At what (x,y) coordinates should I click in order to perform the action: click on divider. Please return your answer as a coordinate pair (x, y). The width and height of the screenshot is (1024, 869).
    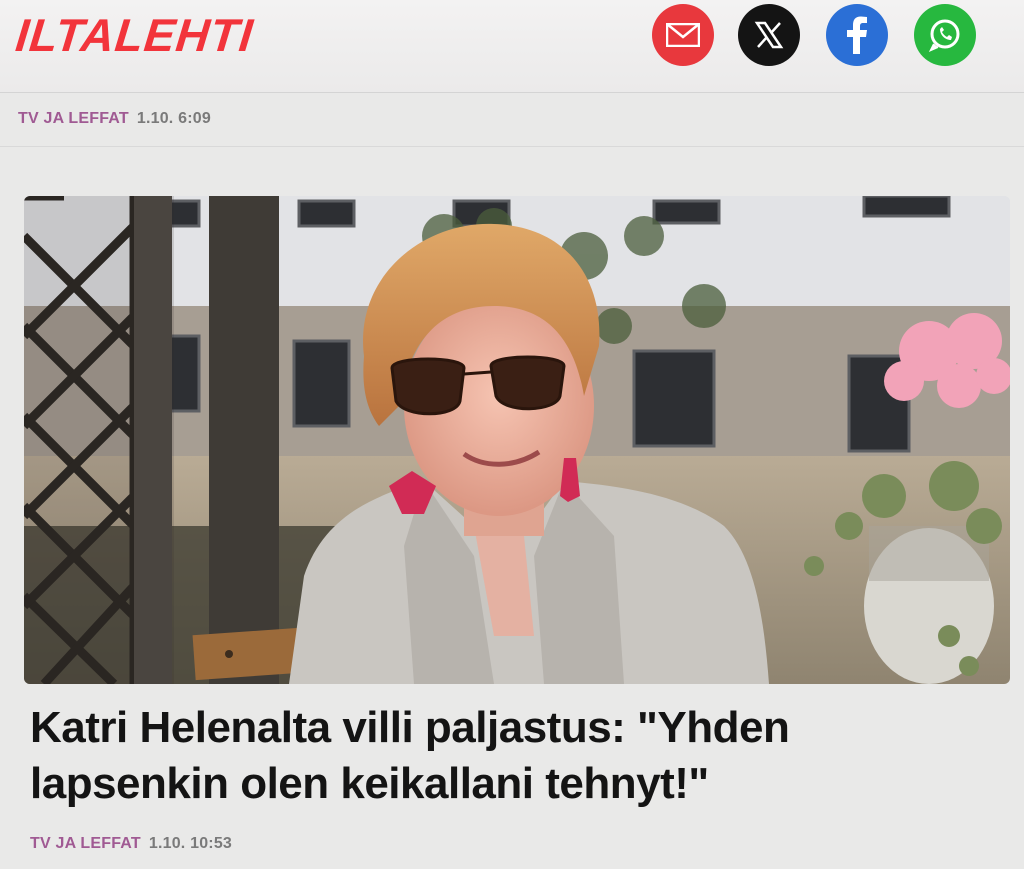
    Looking at the image, I should click on (512, 146).